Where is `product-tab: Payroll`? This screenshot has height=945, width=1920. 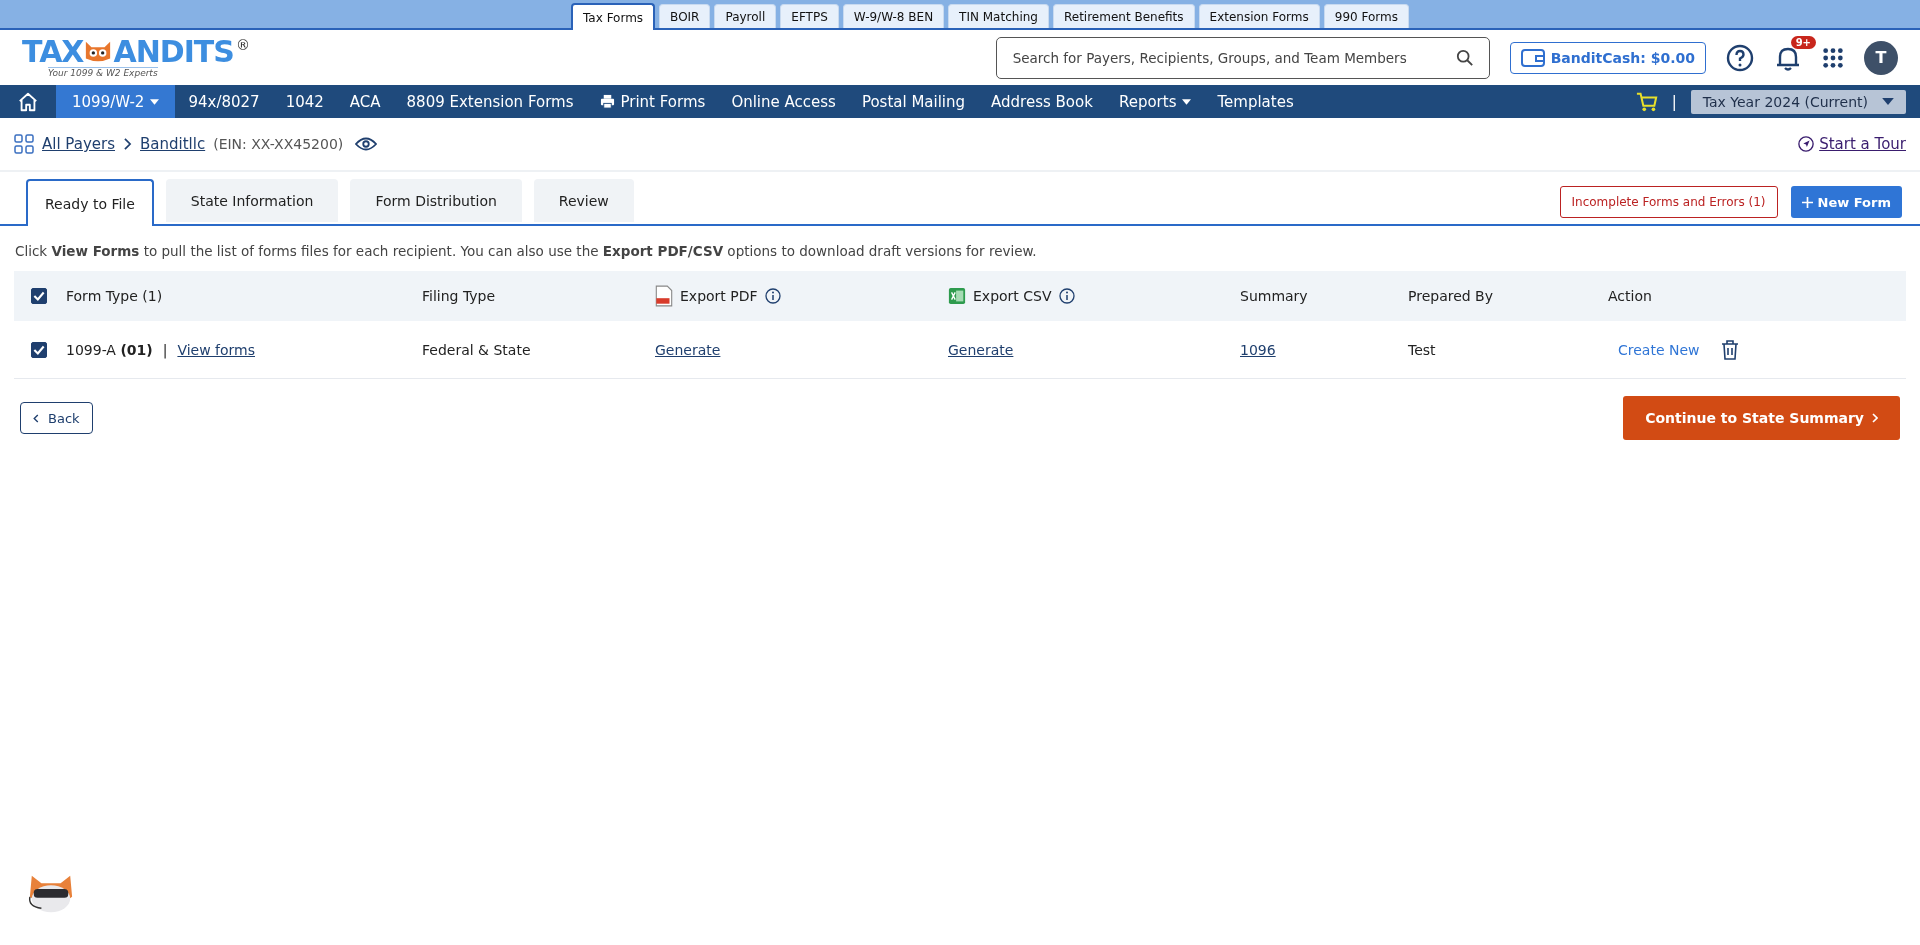 product-tab: Payroll is located at coordinates (745, 16).